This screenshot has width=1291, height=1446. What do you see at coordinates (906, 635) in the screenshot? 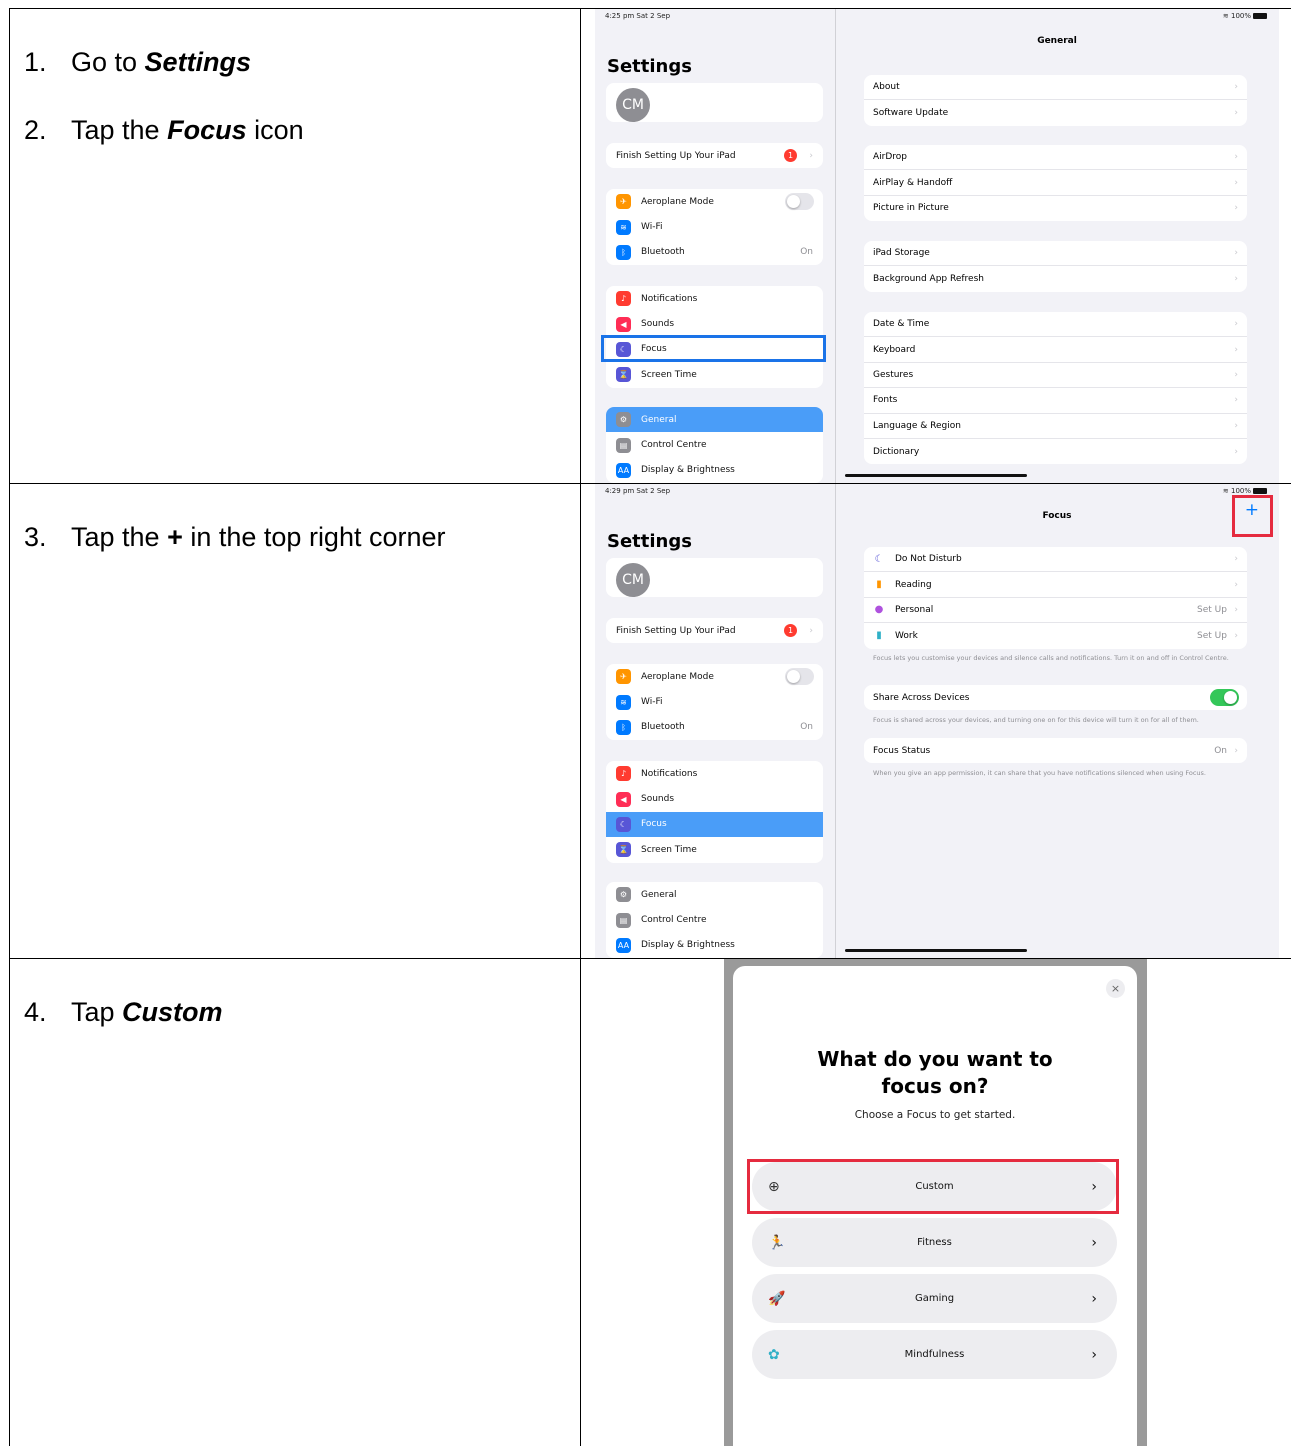
I see `focus-row-label: Work` at bounding box center [906, 635].